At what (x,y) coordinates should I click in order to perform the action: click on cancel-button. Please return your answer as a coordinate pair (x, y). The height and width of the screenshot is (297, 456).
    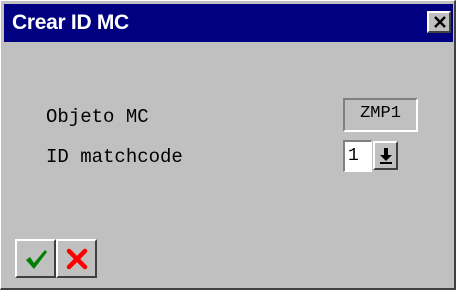
    Looking at the image, I should click on (76, 258).